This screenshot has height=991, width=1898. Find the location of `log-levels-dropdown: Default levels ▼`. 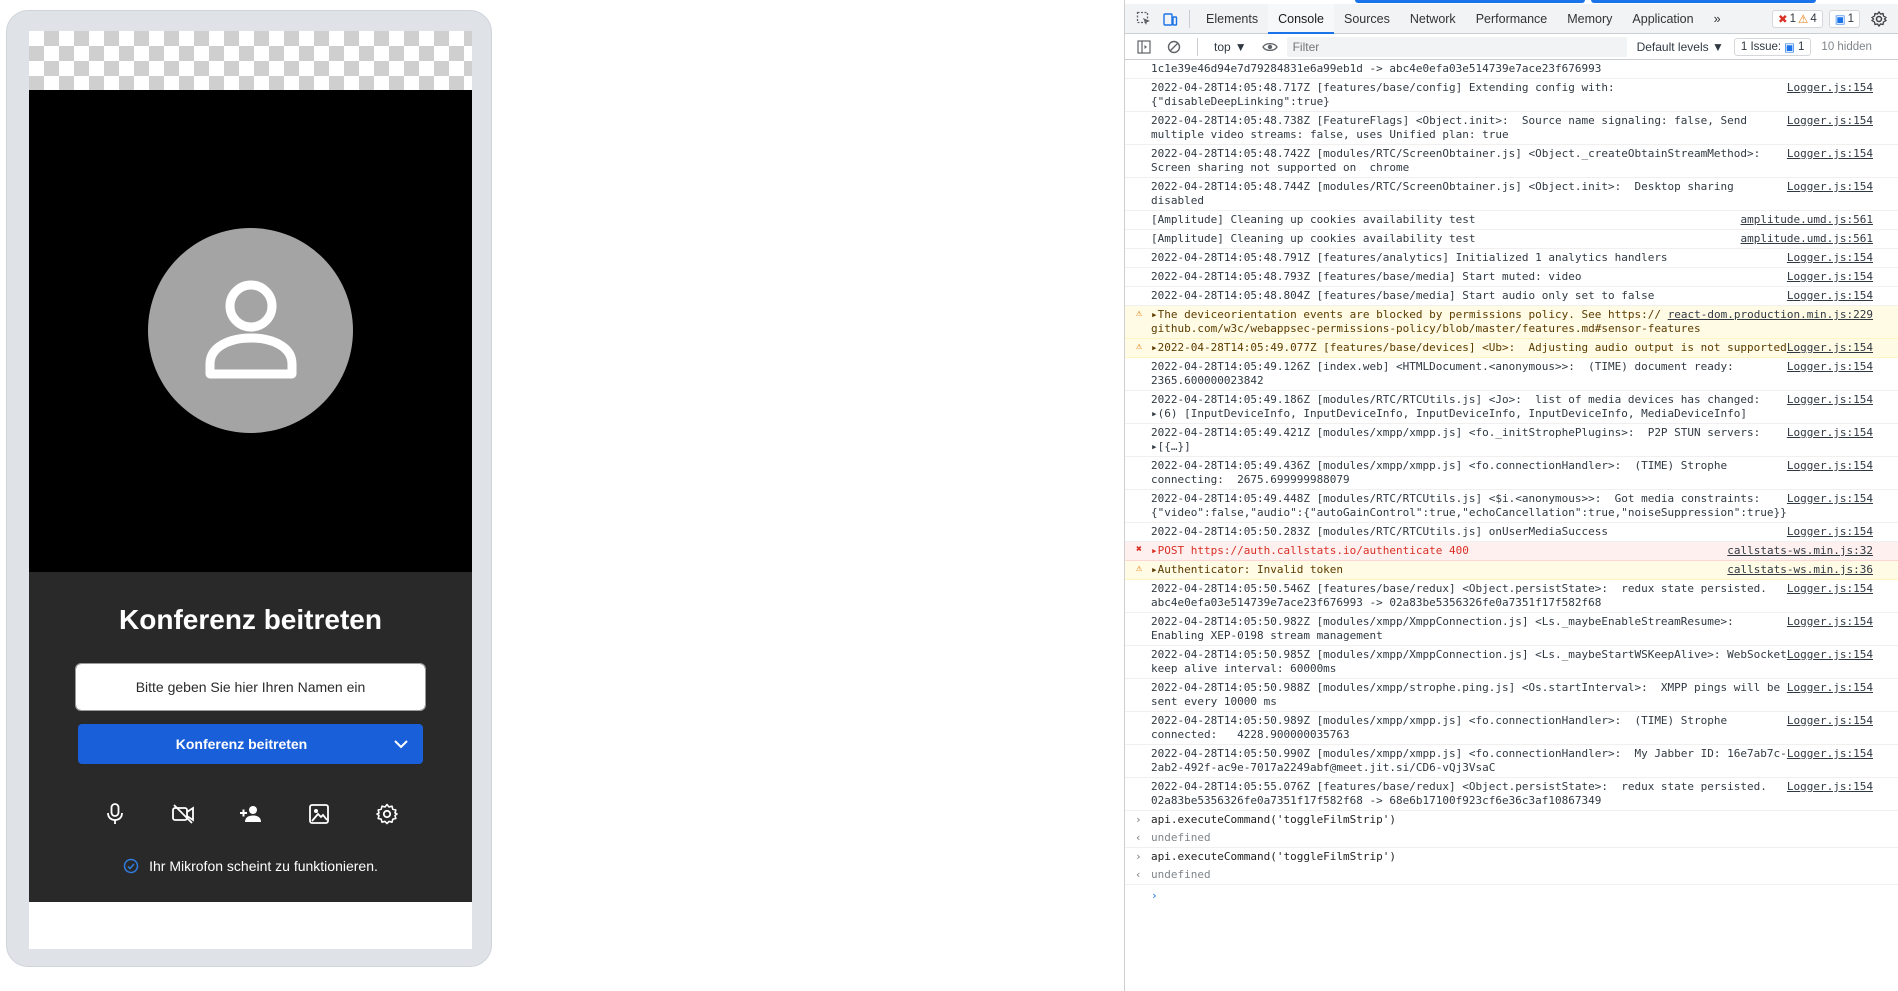

log-levels-dropdown: Default levels ▼ is located at coordinates (1680, 47).